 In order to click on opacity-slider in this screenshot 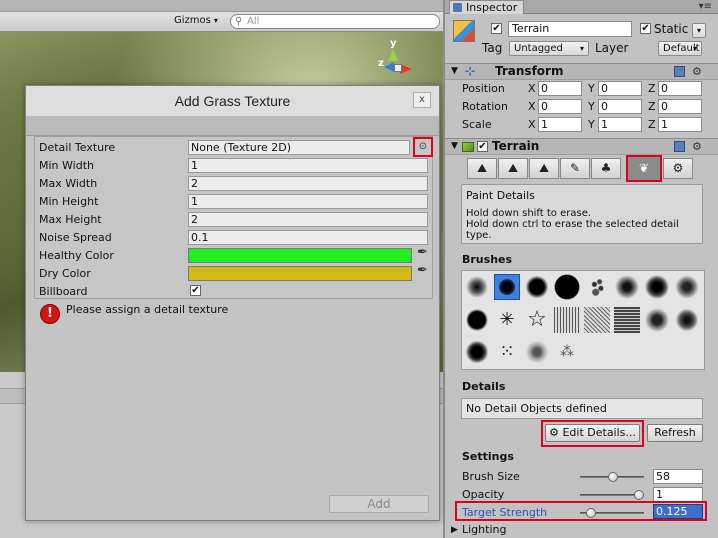, I will do `click(612, 495)`.